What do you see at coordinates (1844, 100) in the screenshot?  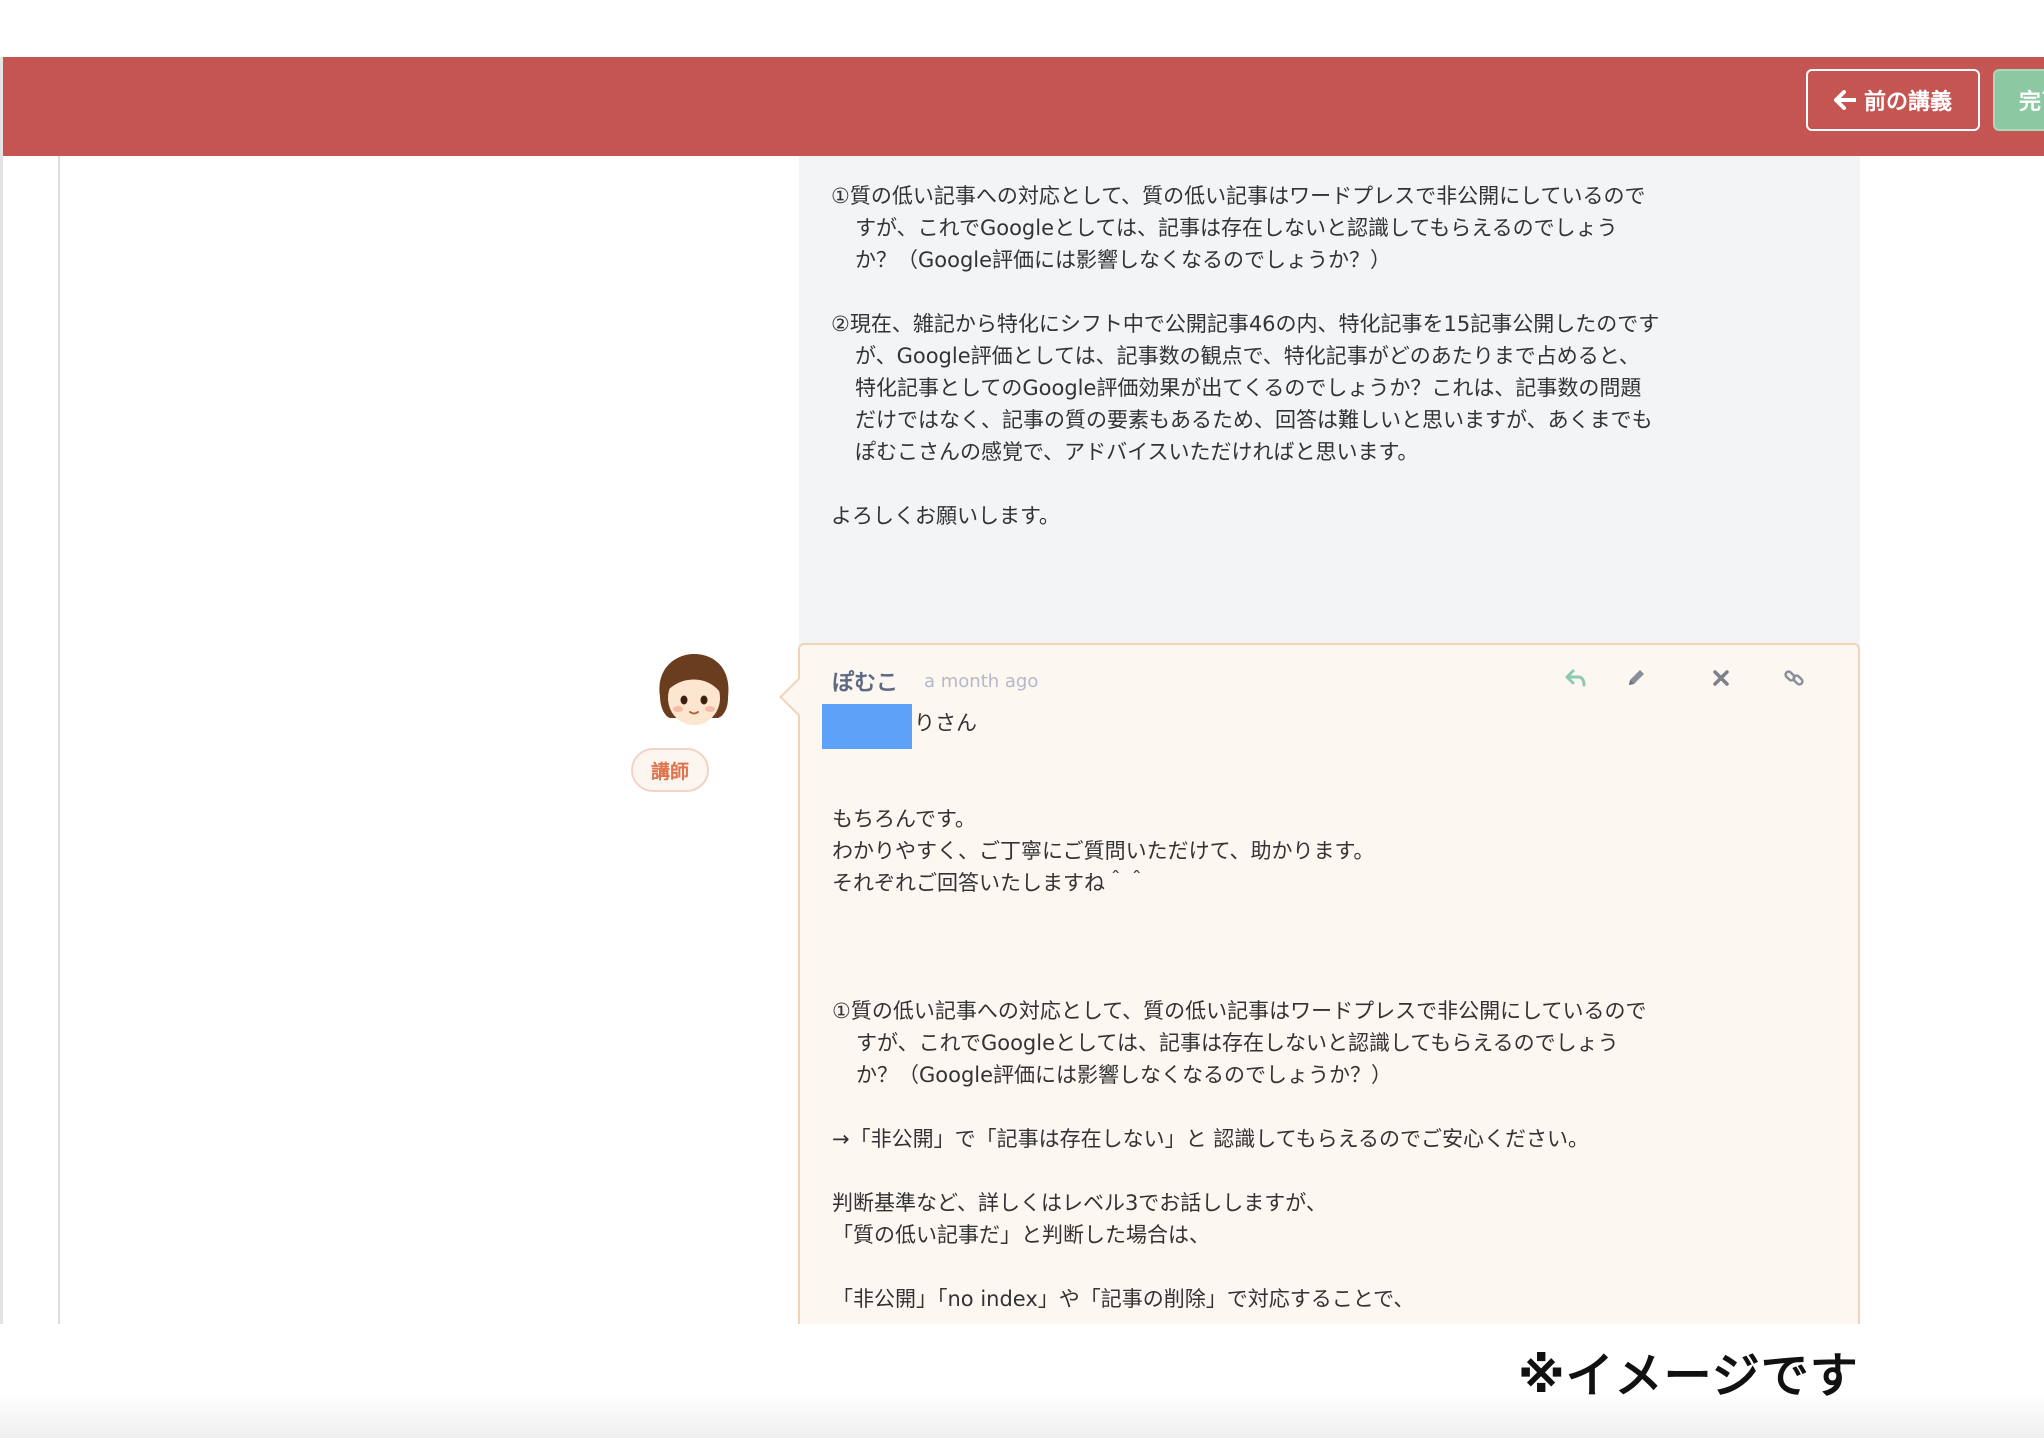 I see `arrow-left-icon` at bounding box center [1844, 100].